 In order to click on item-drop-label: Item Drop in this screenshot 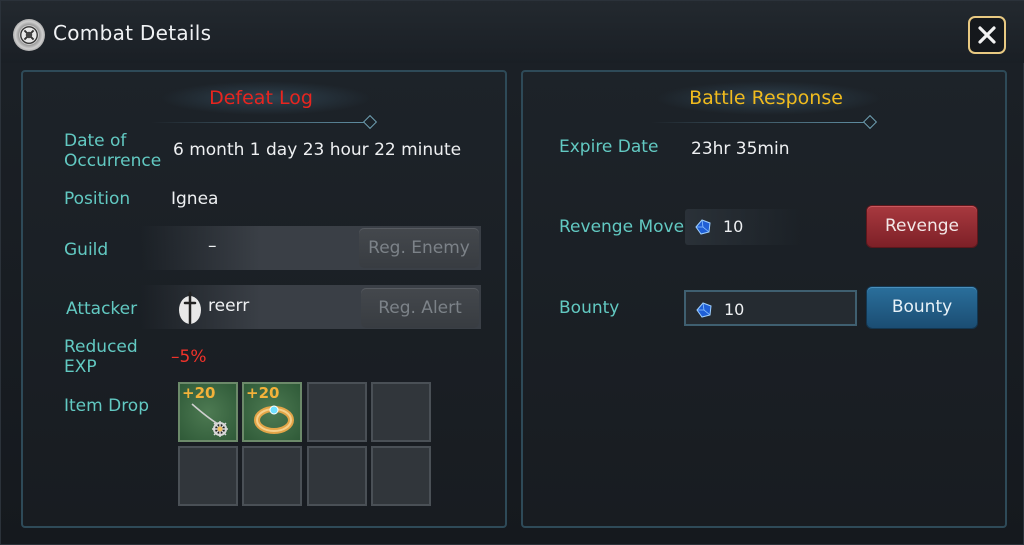, I will do `click(106, 406)`.